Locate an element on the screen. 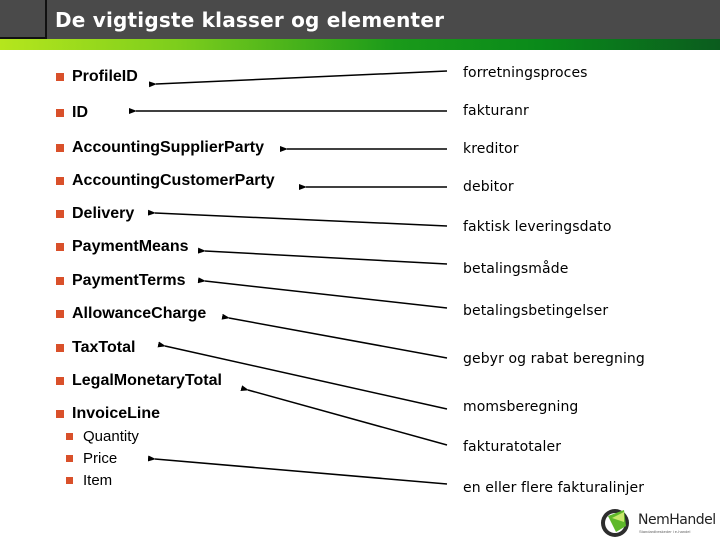 The image size is (720, 540). arrow-fakturatotaler-legalmonetarytotal is located at coordinates (344, 415).